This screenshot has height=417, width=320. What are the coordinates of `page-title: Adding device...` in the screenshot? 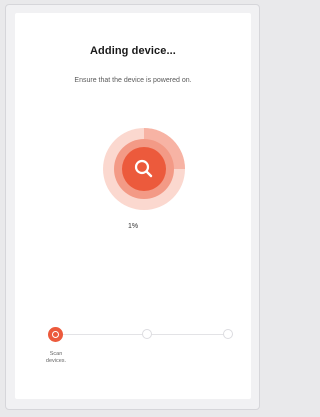 It's located at (133, 51).